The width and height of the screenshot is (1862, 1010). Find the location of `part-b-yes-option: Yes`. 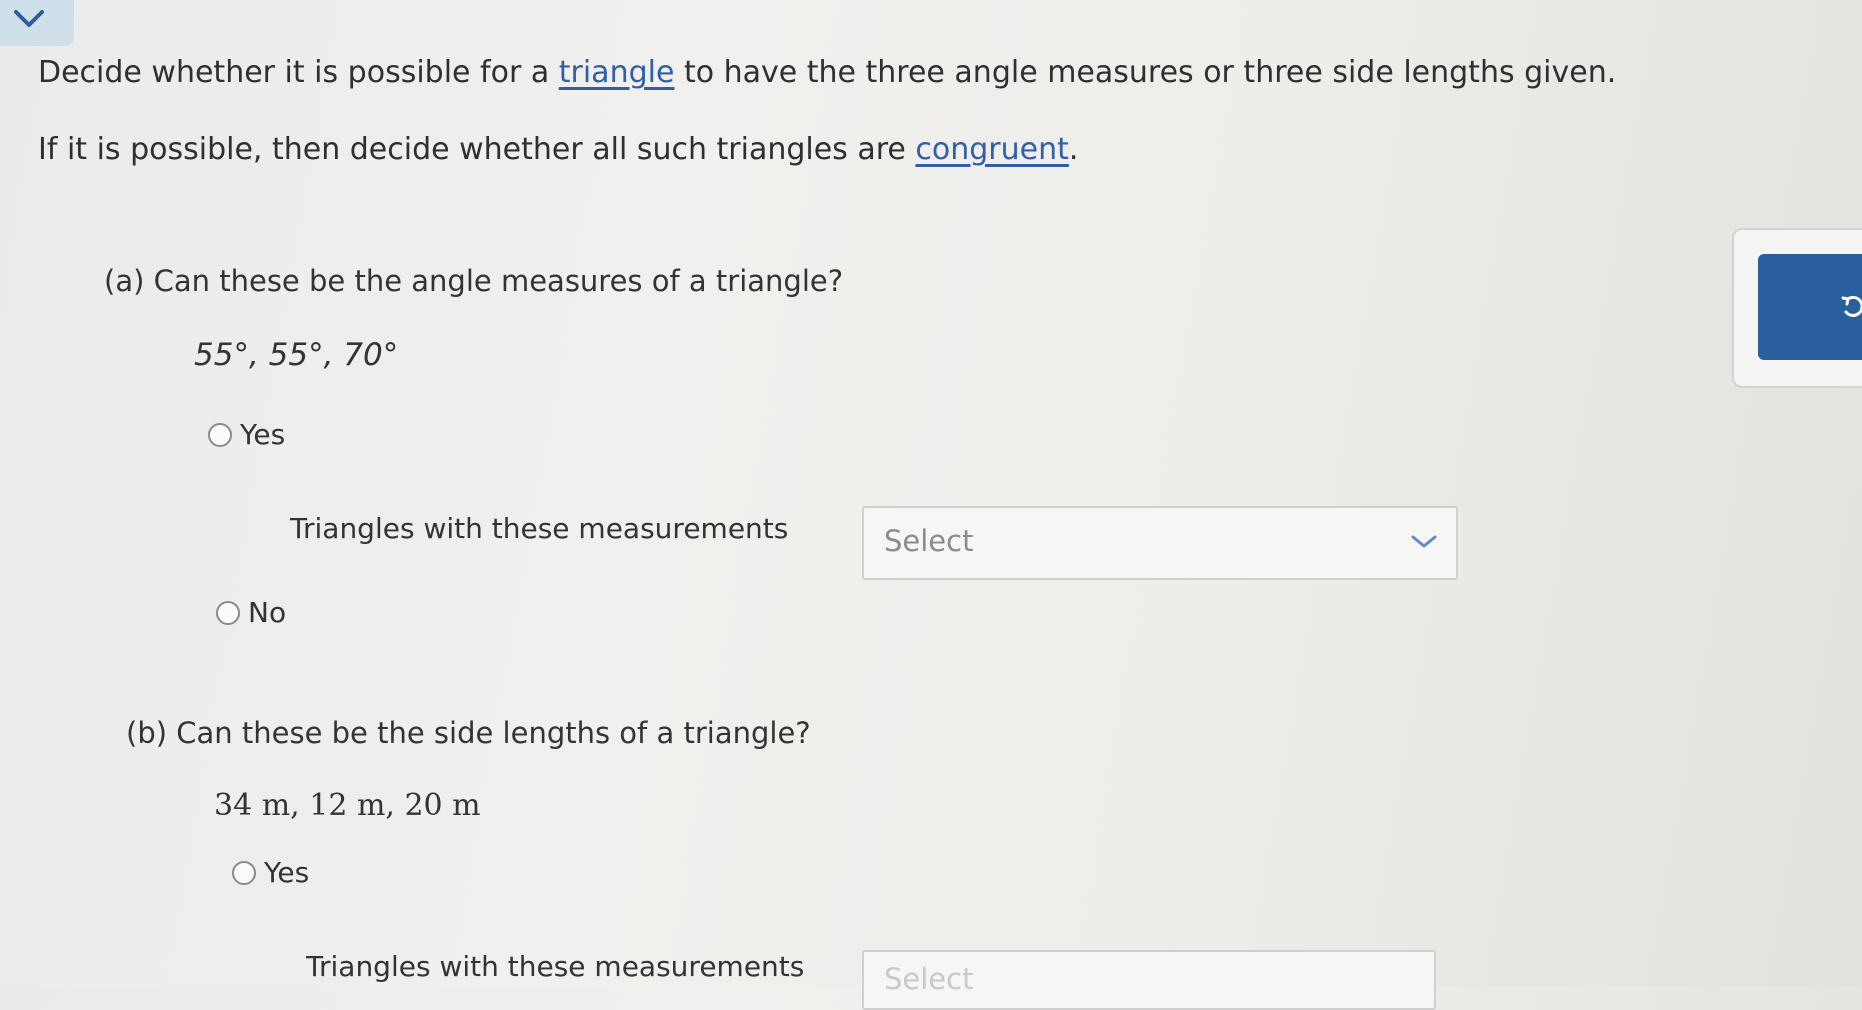

part-b-yes-option: Yes is located at coordinates (270, 872).